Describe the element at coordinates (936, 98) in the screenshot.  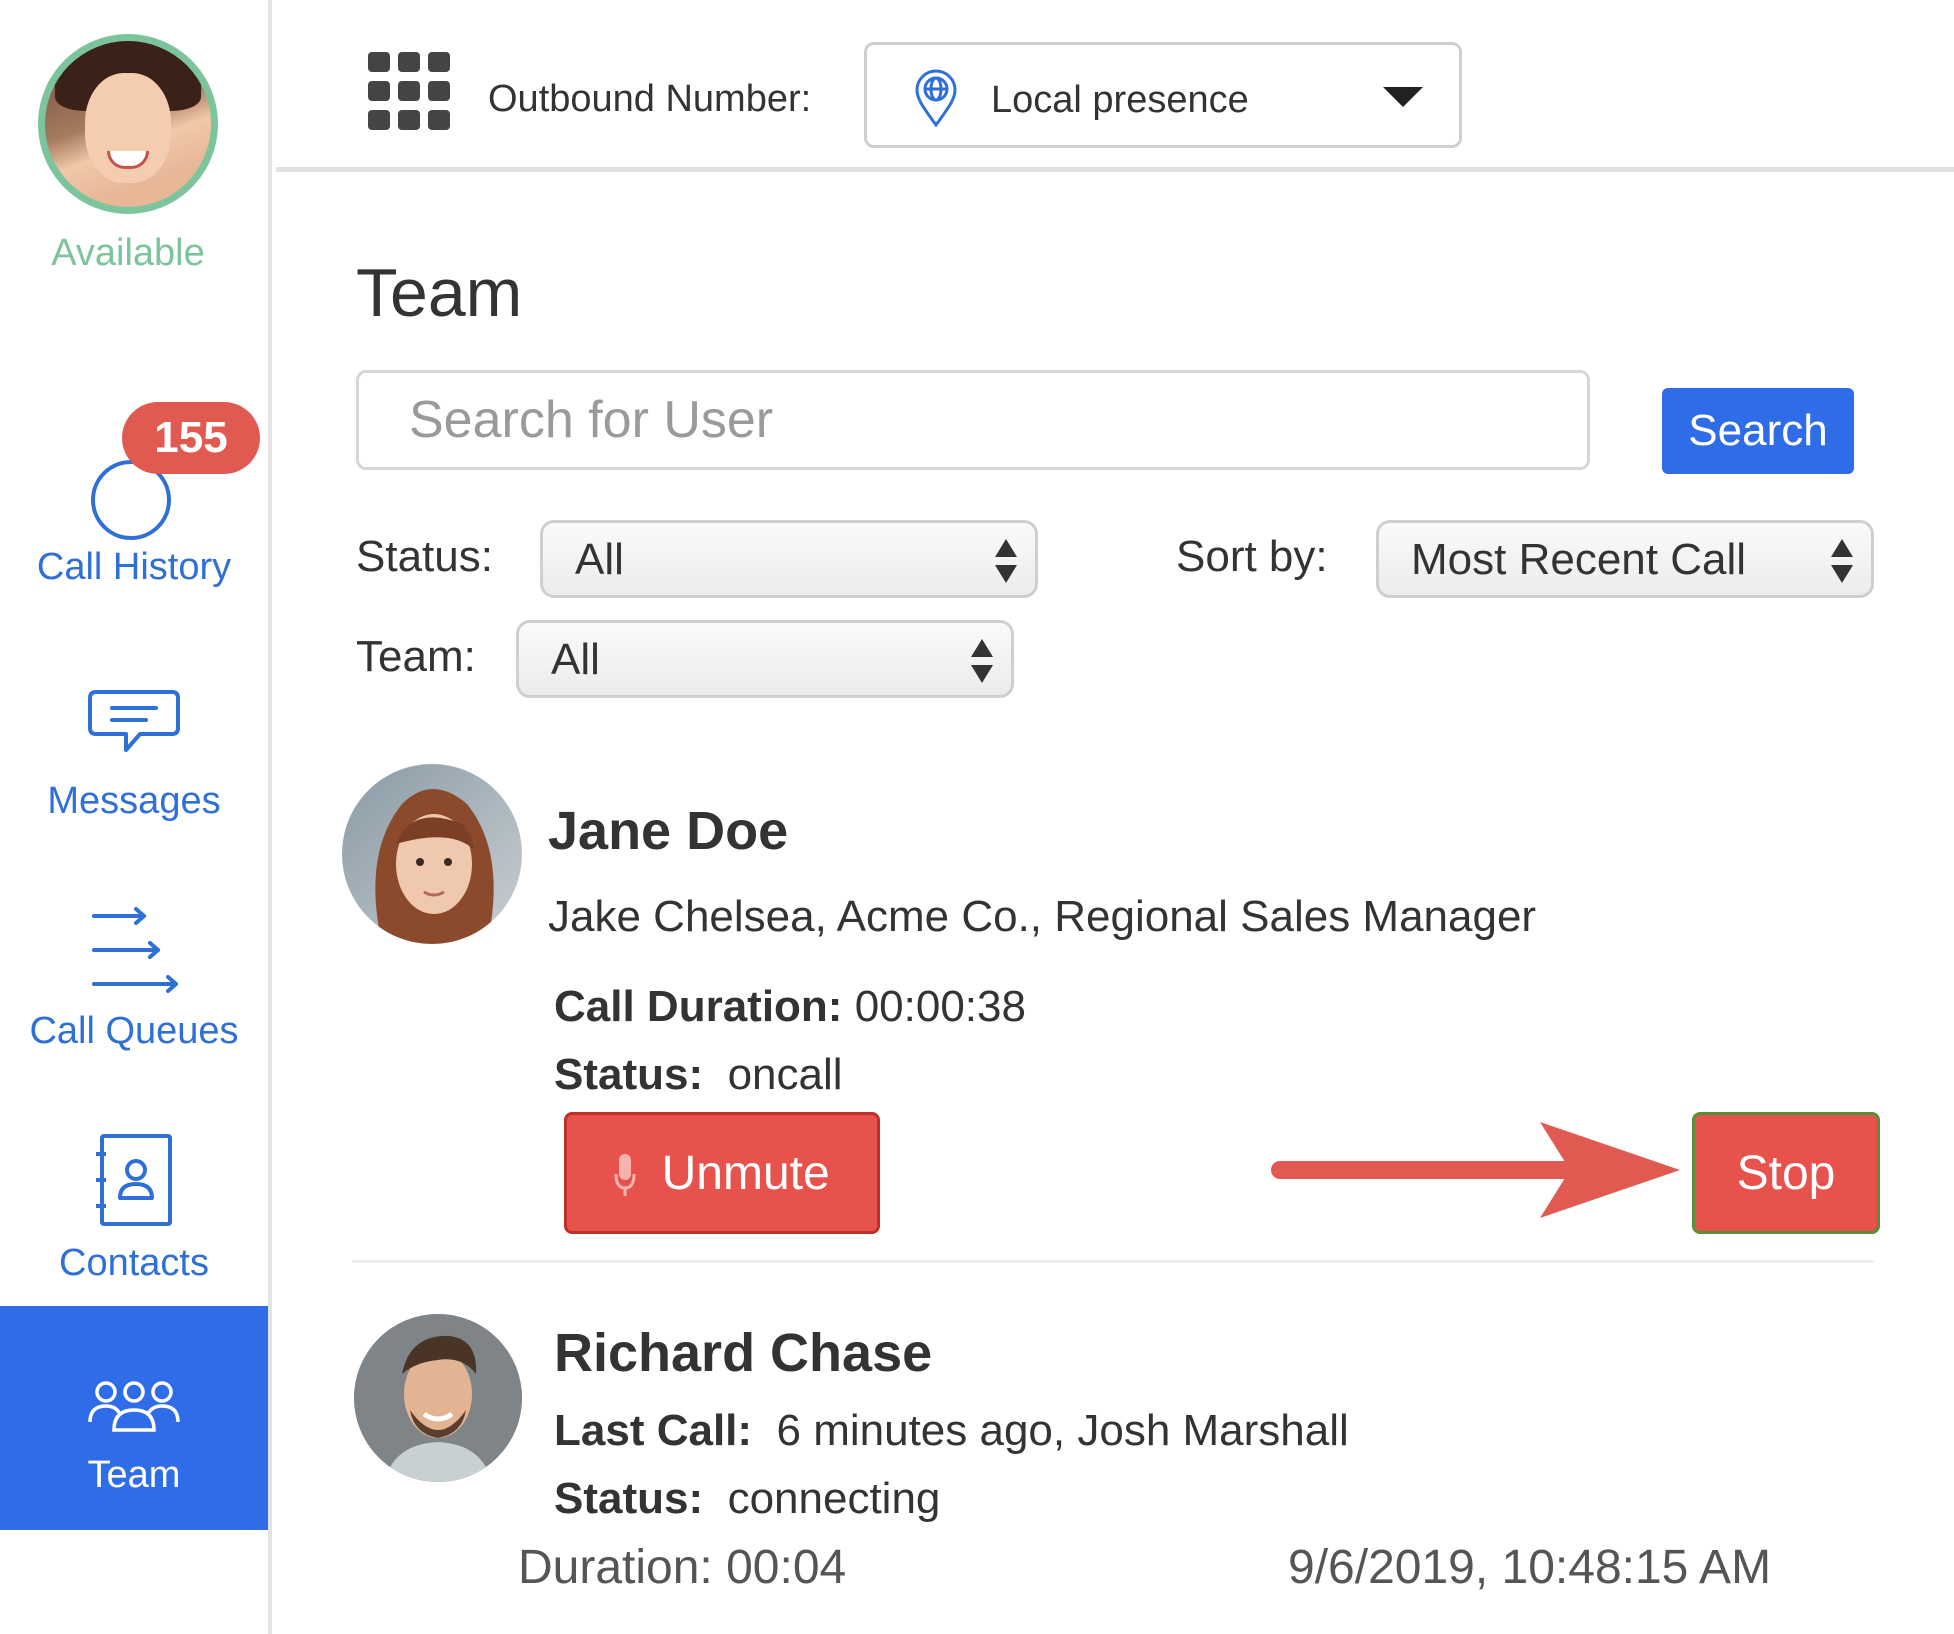
I see `location-globe-icon` at that location.